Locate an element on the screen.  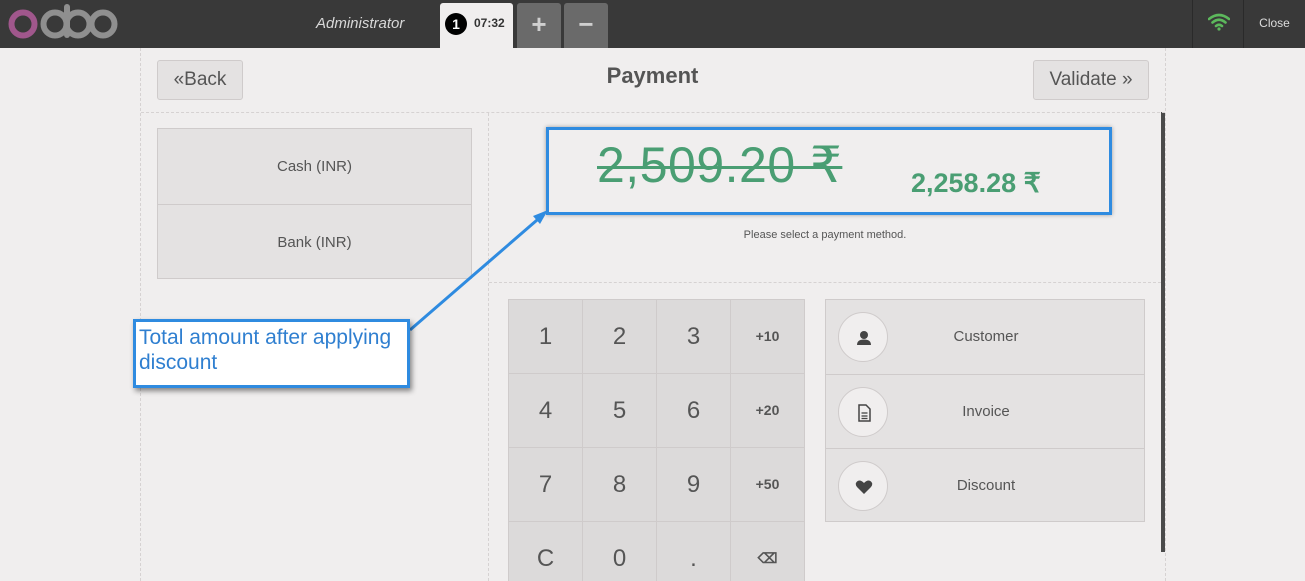
document-icon is located at coordinates (863, 412).